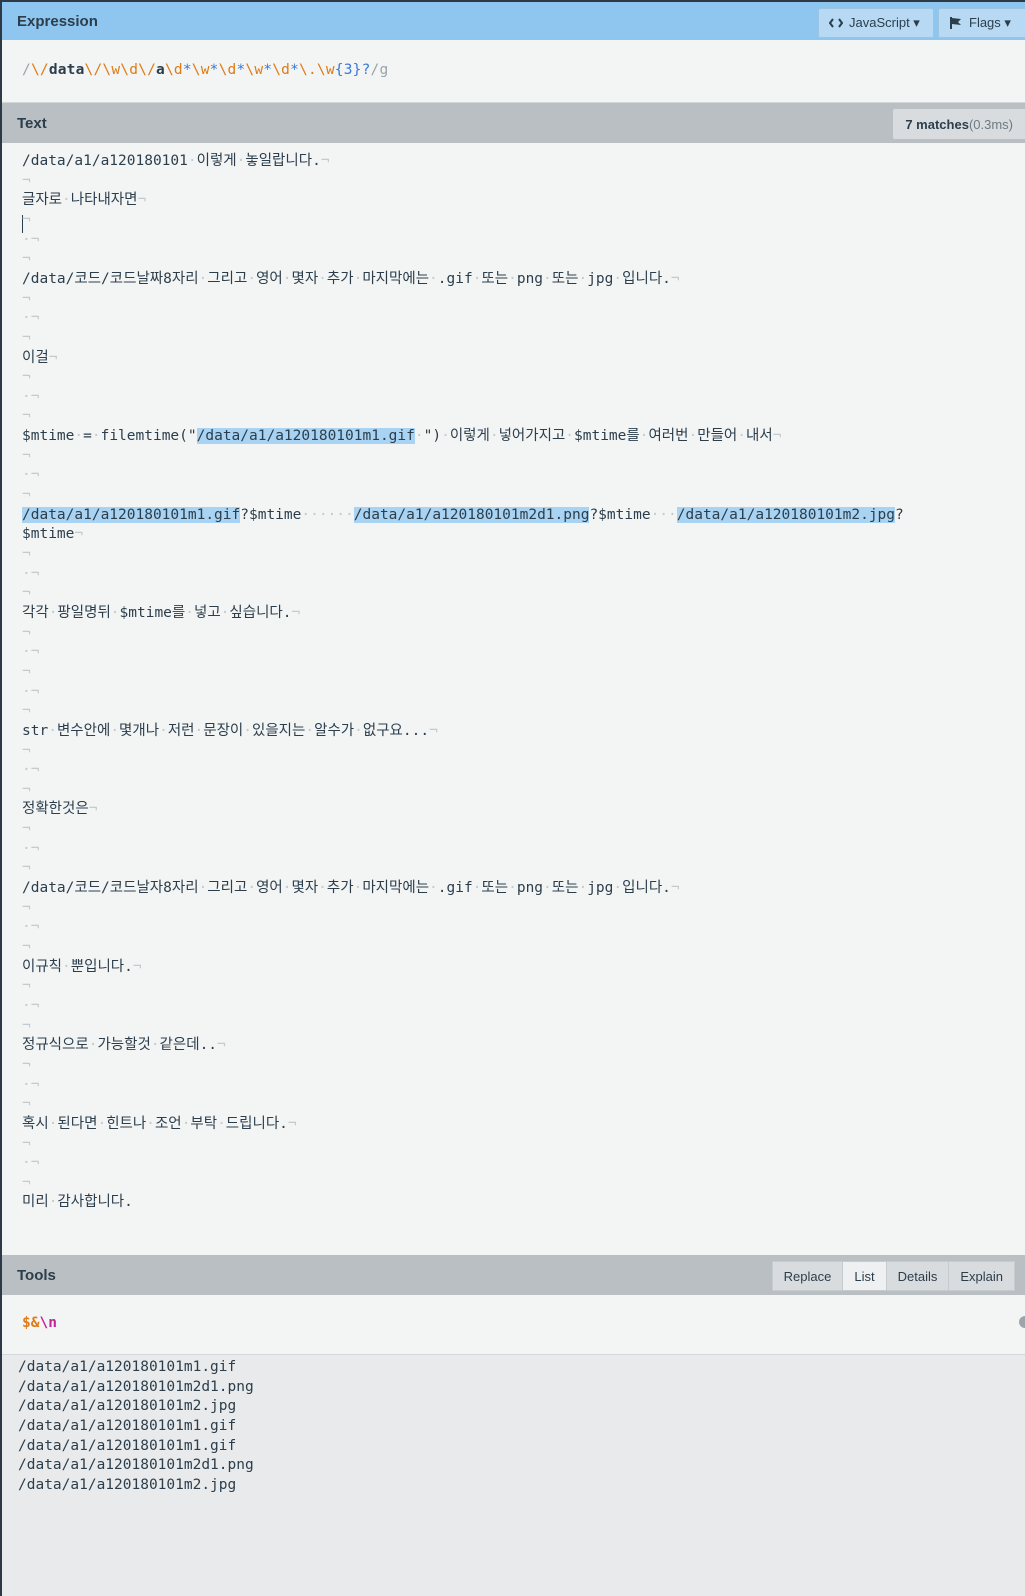 The height and width of the screenshot is (1596, 1025). I want to click on list-expression-token: $&, so click(31, 1323).